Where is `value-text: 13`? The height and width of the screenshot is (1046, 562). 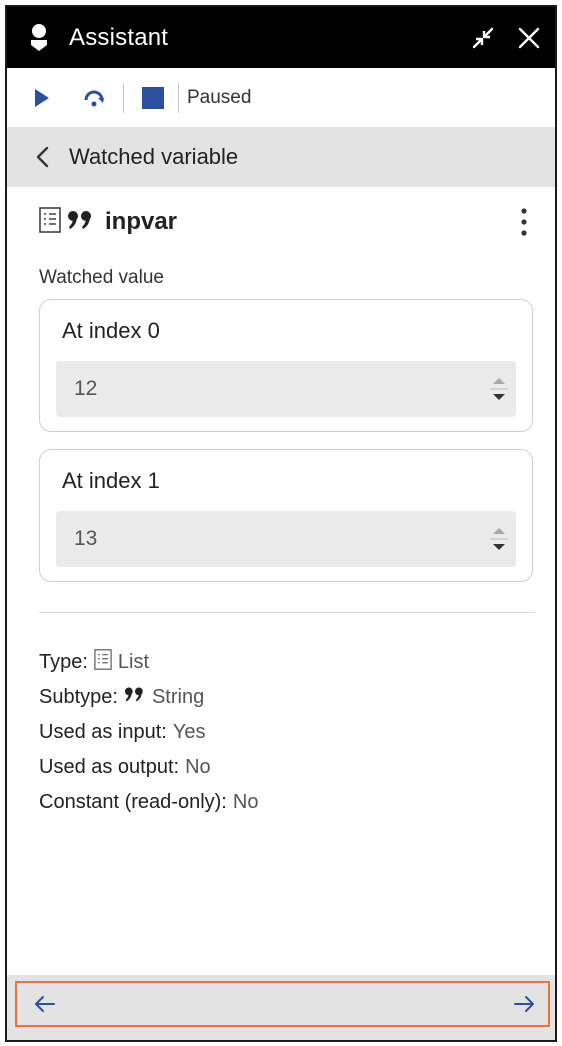 value-text: 13 is located at coordinates (86, 538).